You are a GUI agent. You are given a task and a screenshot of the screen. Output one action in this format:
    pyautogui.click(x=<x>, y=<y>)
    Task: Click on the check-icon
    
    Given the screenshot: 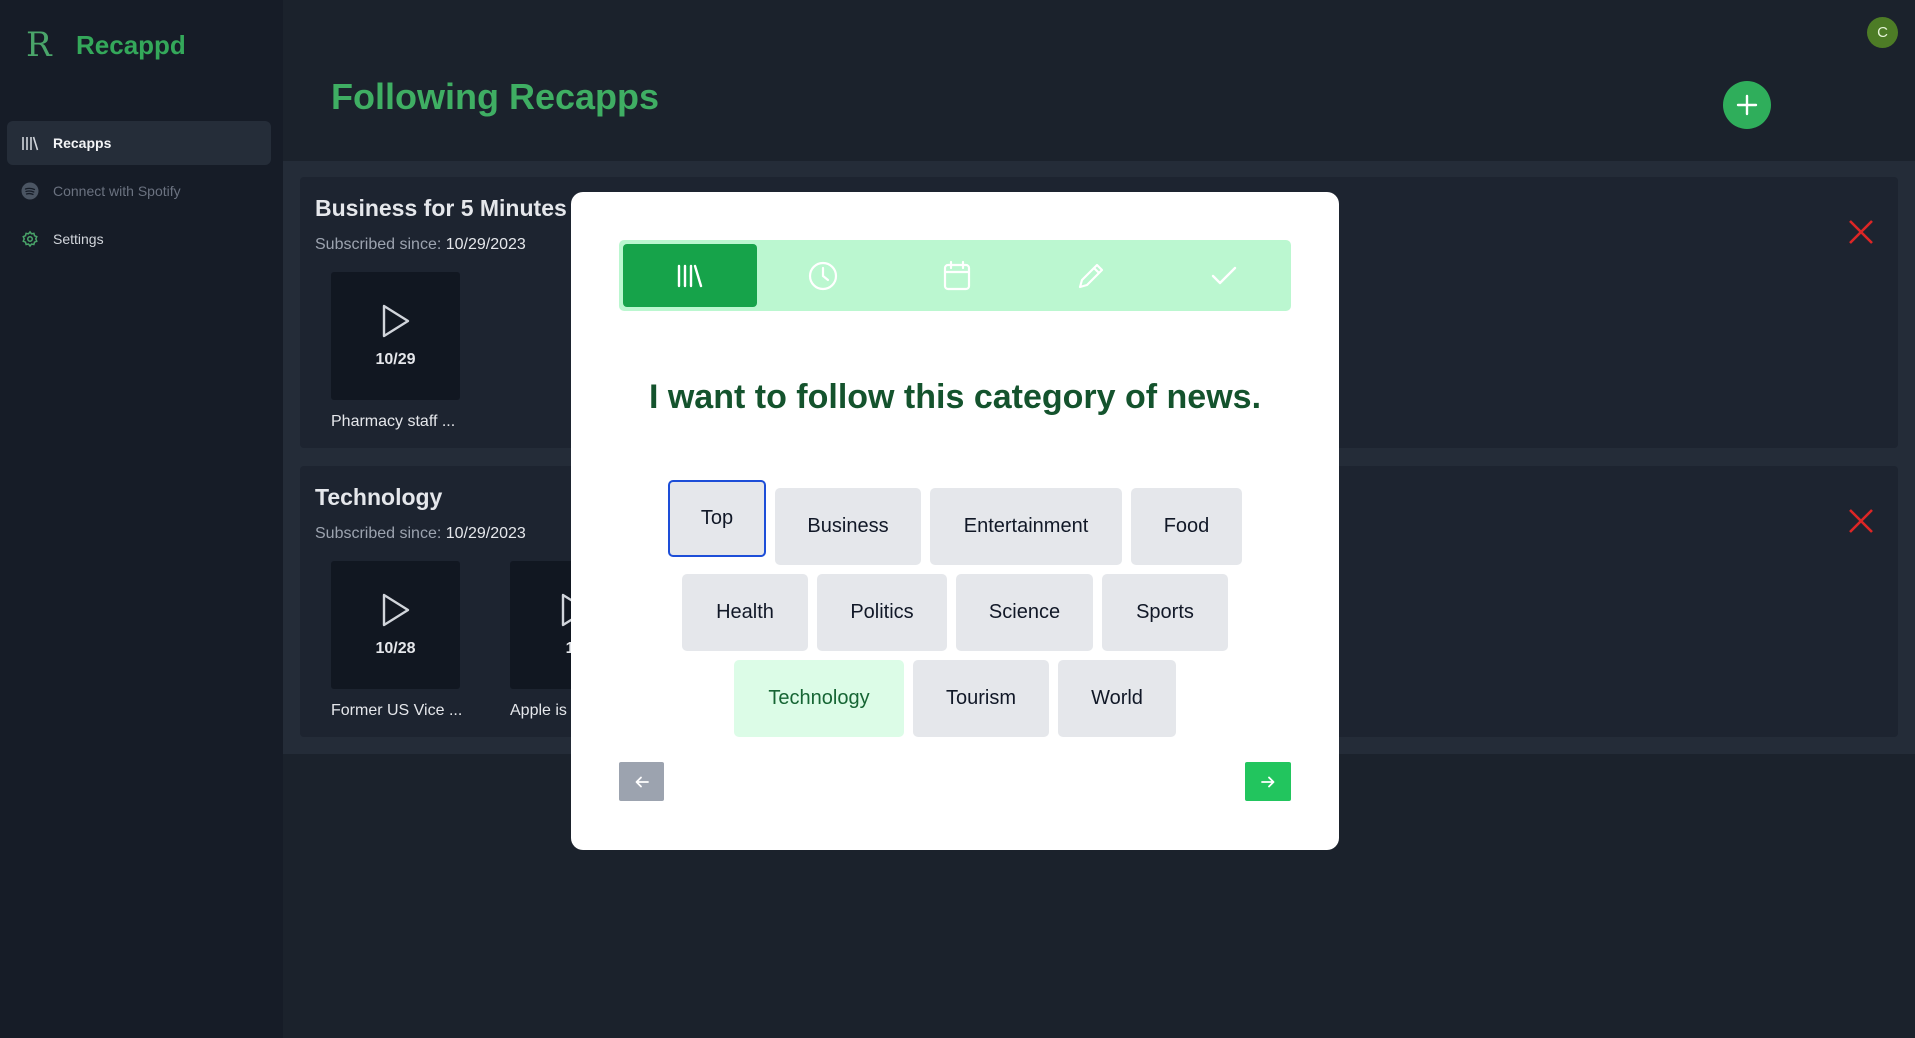 What is the action you would take?
    pyautogui.click(x=1224, y=275)
    